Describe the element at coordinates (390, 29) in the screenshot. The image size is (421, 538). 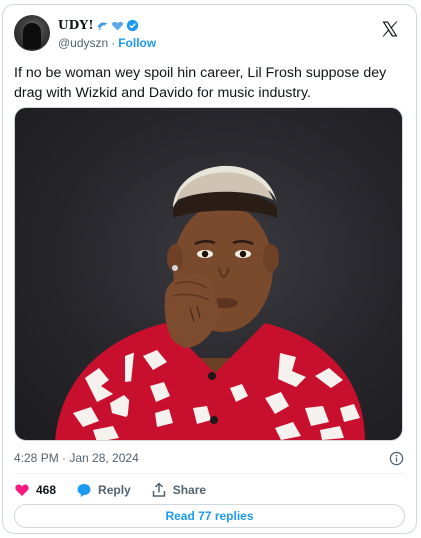
I see `x-logo-icon` at that location.